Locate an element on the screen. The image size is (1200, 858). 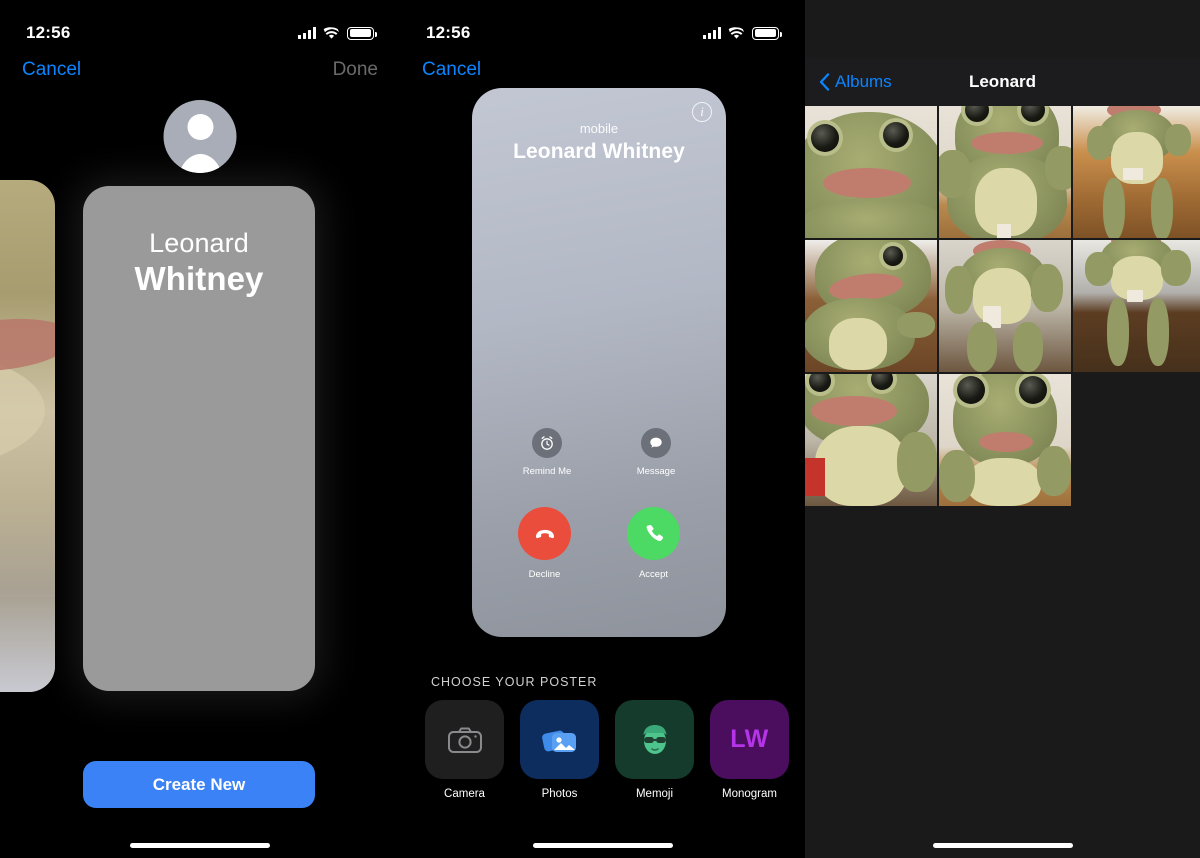
accept-button: Accept is located at coordinates (653, 543).